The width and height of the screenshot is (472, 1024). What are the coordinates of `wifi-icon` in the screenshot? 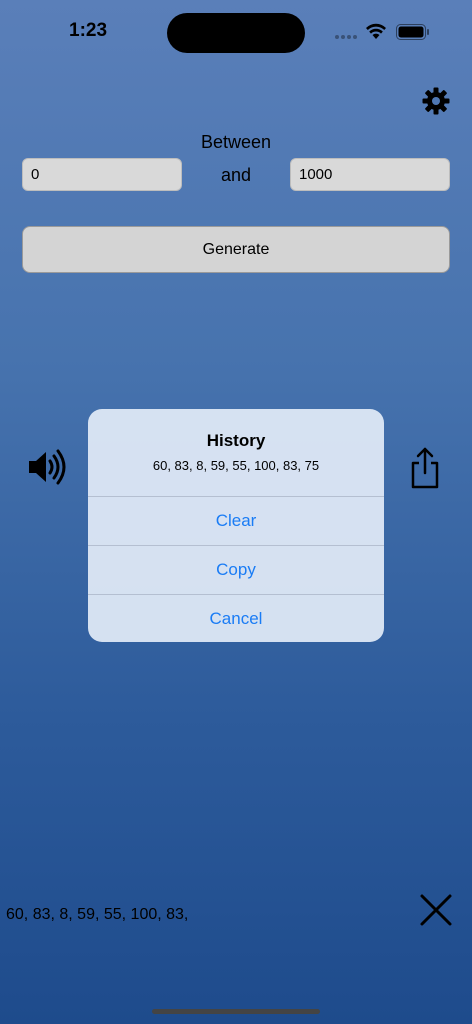 It's located at (376, 31).